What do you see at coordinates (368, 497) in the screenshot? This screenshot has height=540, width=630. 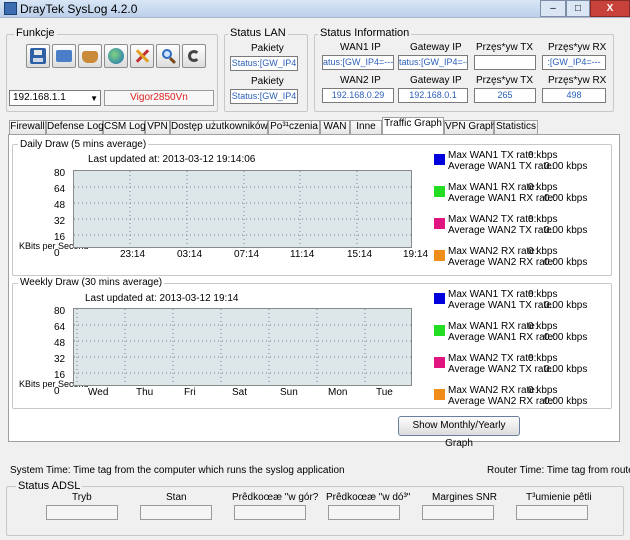 I see `adsl-downstream-label: Prêdkoœæ "w dó³"` at bounding box center [368, 497].